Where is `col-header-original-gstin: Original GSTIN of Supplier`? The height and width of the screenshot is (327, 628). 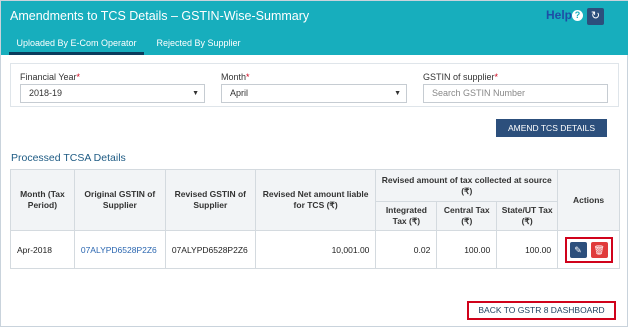
col-header-original-gstin: Original GSTIN of Supplier is located at coordinates (119, 200).